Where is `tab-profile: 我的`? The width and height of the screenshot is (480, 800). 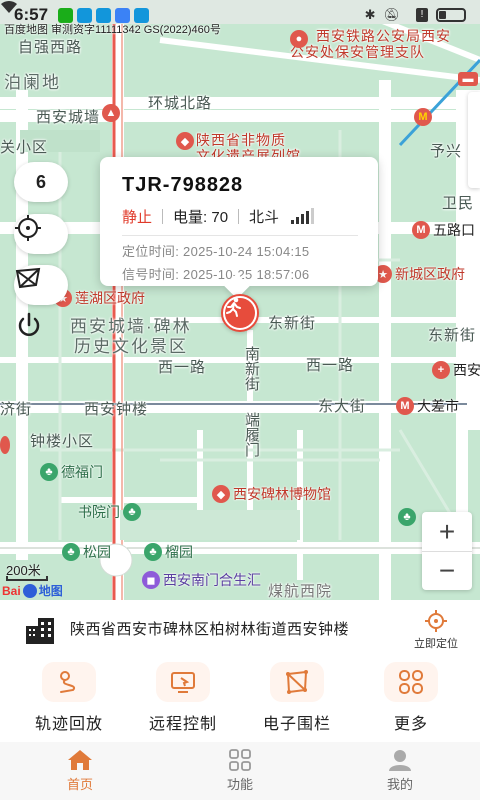 tab-profile: 我的 is located at coordinates (400, 771).